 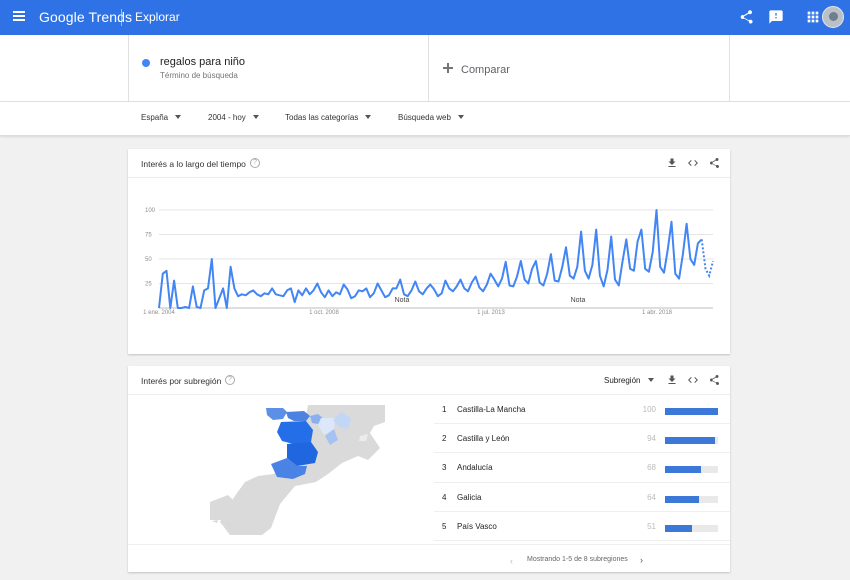 What do you see at coordinates (776, 17) in the screenshot?
I see `feedback-icon` at bounding box center [776, 17].